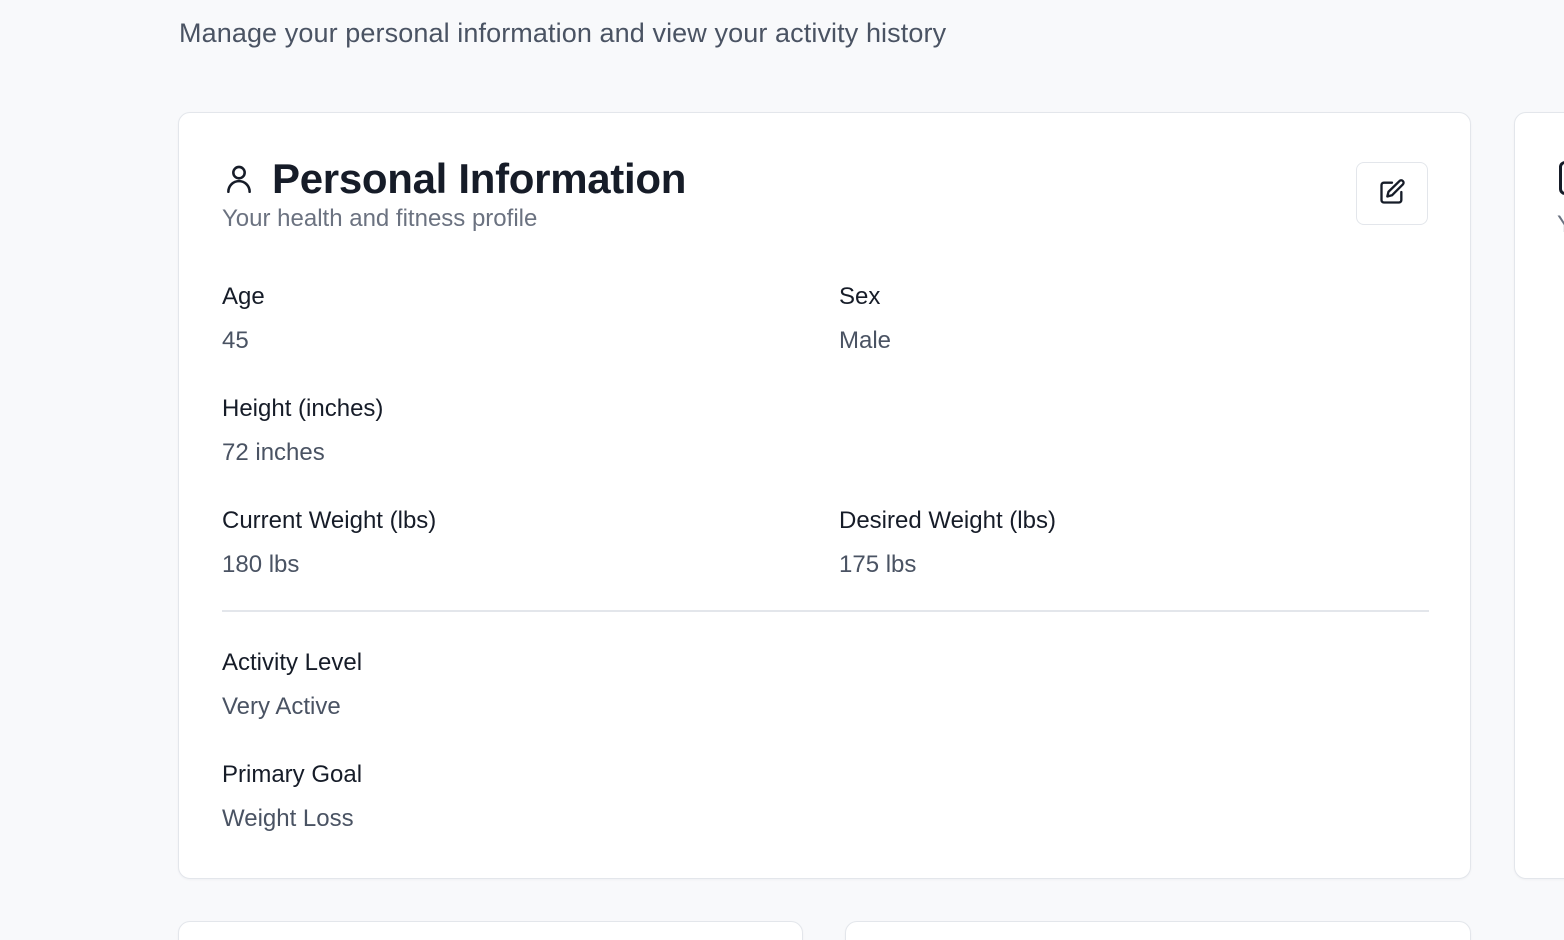 The image size is (1564, 940). What do you see at coordinates (1561, 178) in the screenshot?
I see `card-icon` at bounding box center [1561, 178].